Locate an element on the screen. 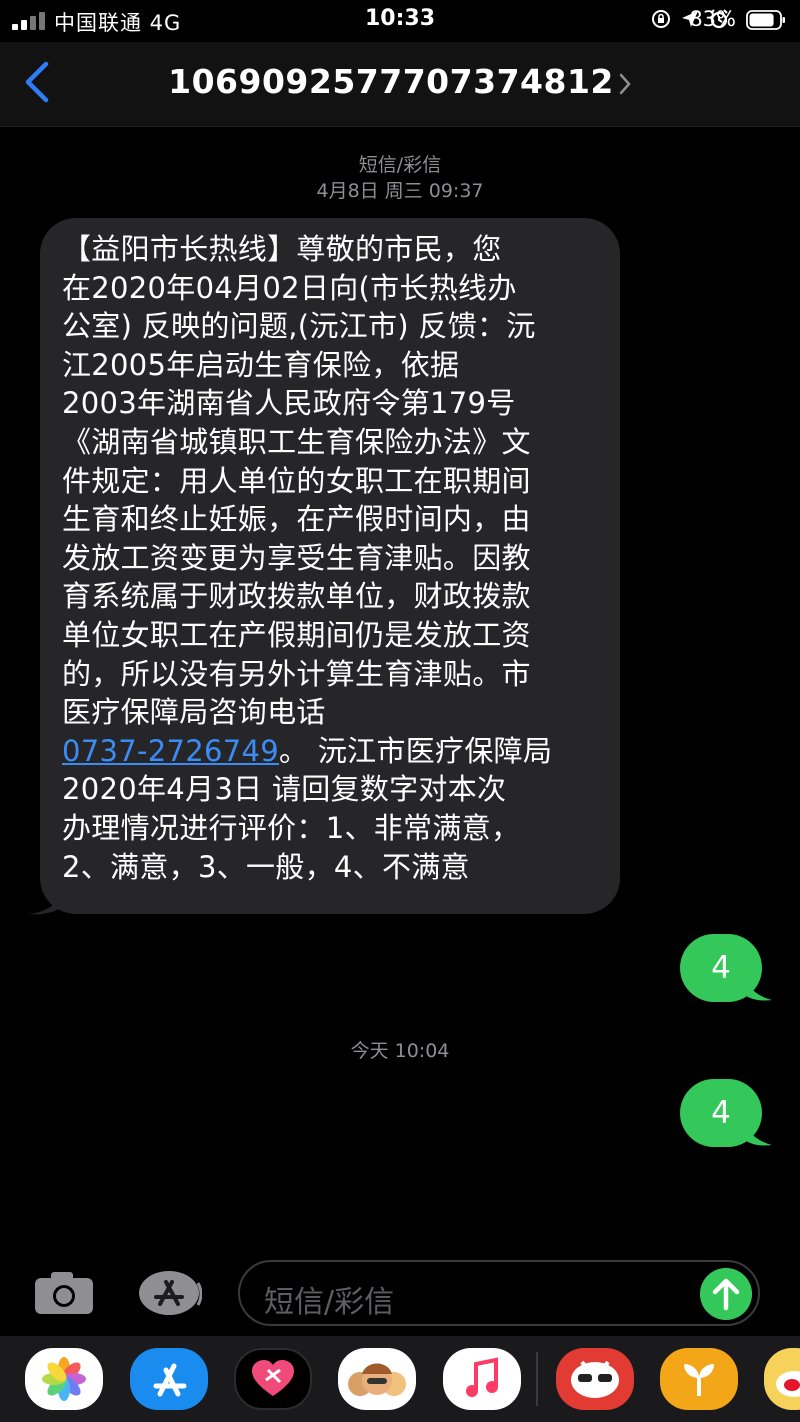 The width and height of the screenshot is (800, 1422). message-input: 短信/彩信 is located at coordinates (499, 1293).